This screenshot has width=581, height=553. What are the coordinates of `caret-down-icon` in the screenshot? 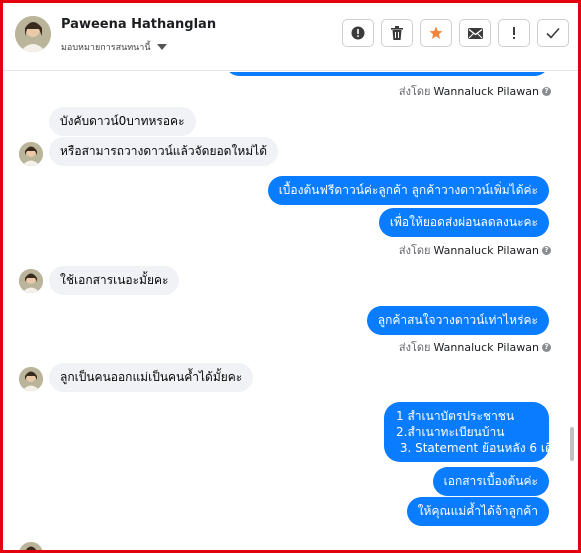 It's located at (161, 47).